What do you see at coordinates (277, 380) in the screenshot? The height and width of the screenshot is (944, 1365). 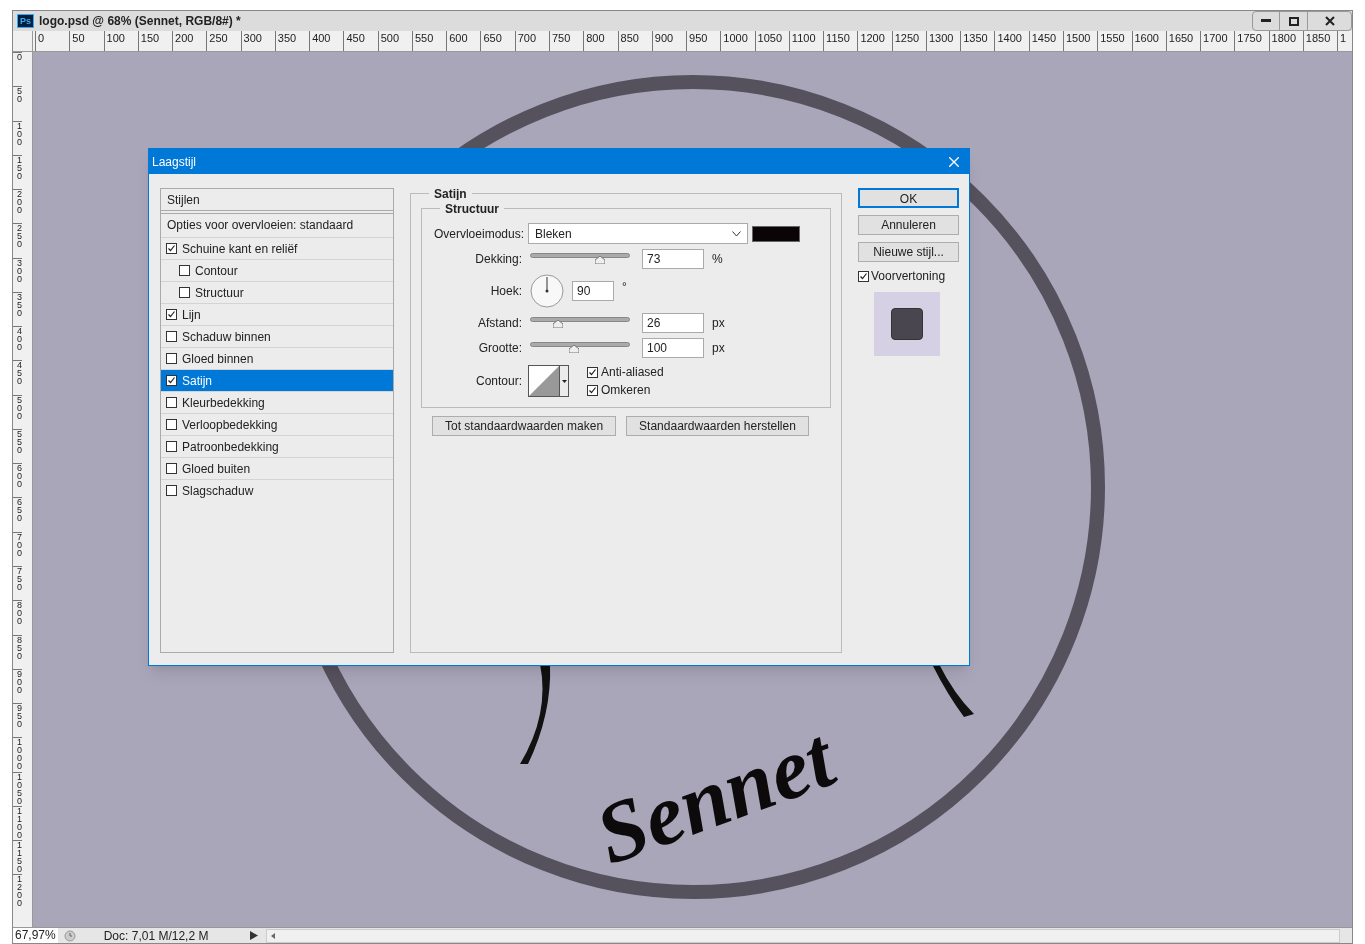 I see `effect-item: Satijn` at bounding box center [277, 380].